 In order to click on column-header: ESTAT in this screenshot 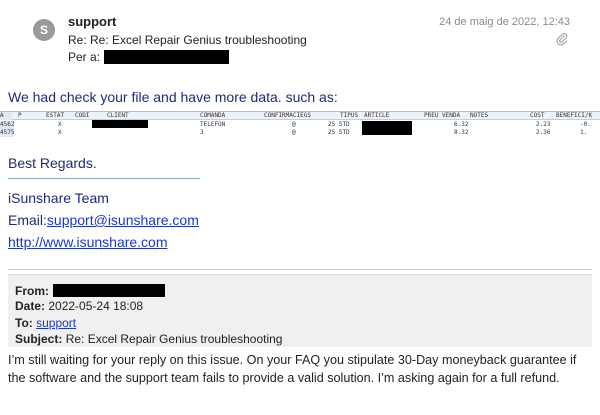, I will do `click(55, 115)`.